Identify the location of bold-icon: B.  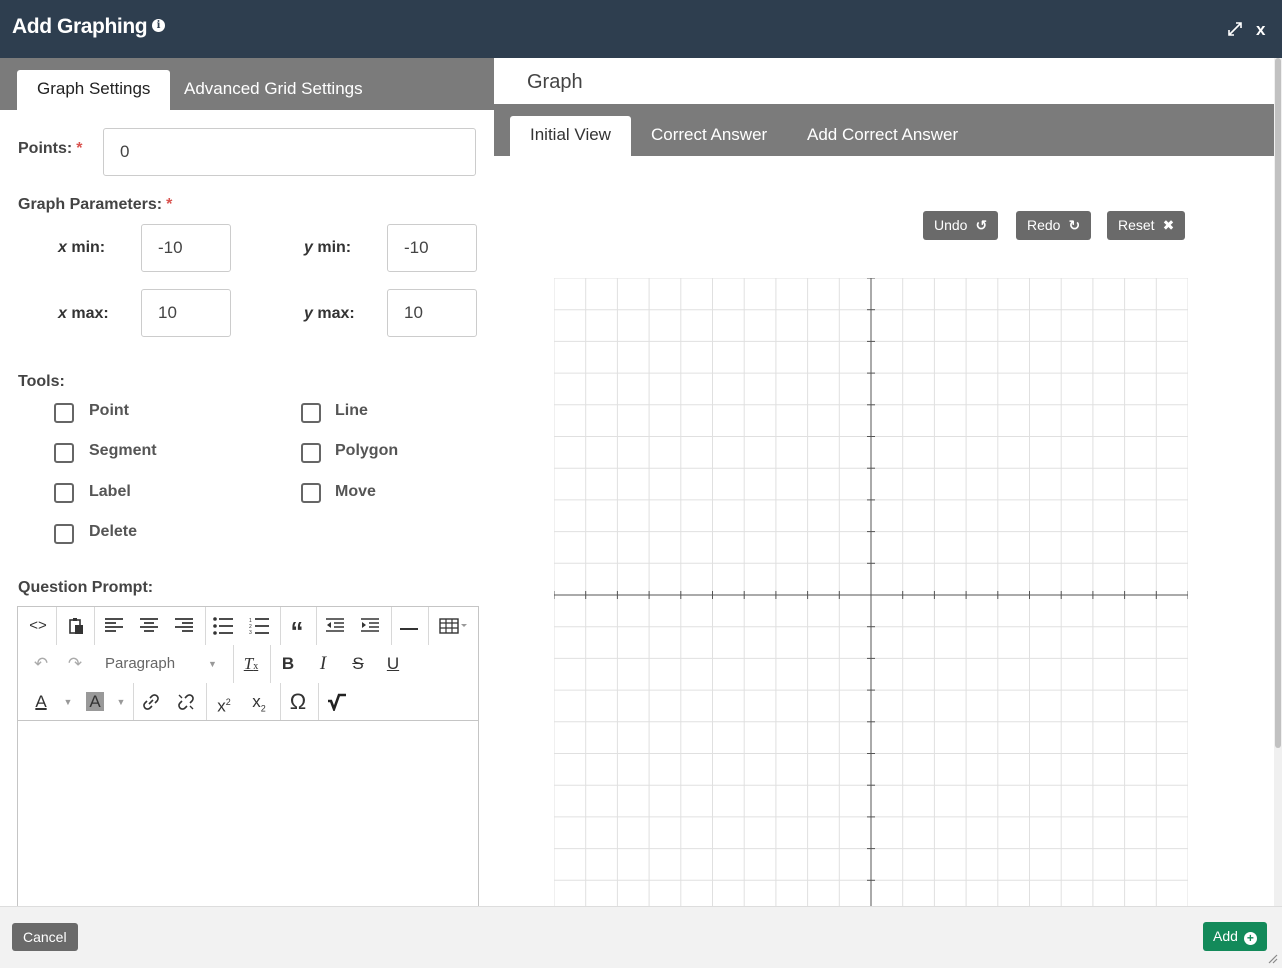
(288, 664).